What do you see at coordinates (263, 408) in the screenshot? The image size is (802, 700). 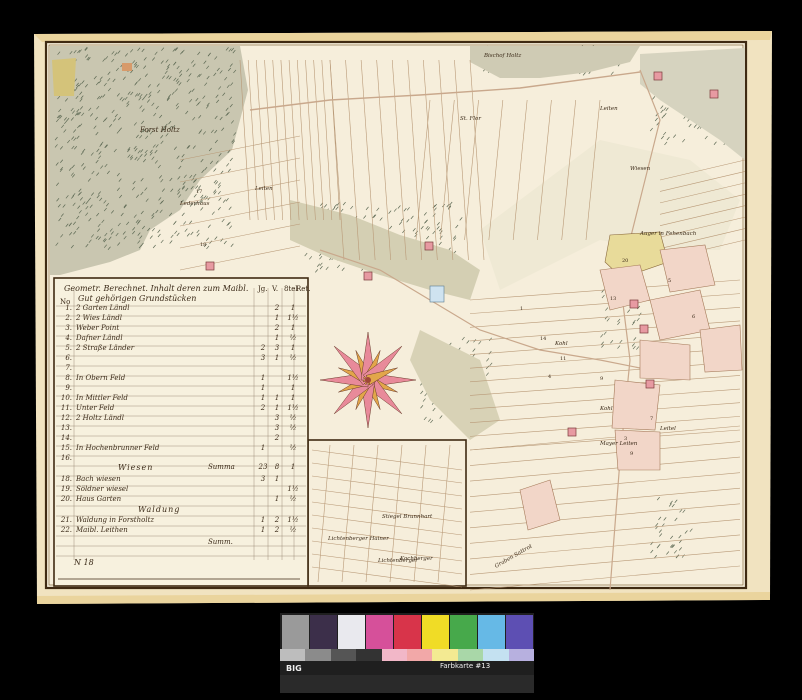 I see `legend-cell-j: 2` at bounding box center [263, 408].